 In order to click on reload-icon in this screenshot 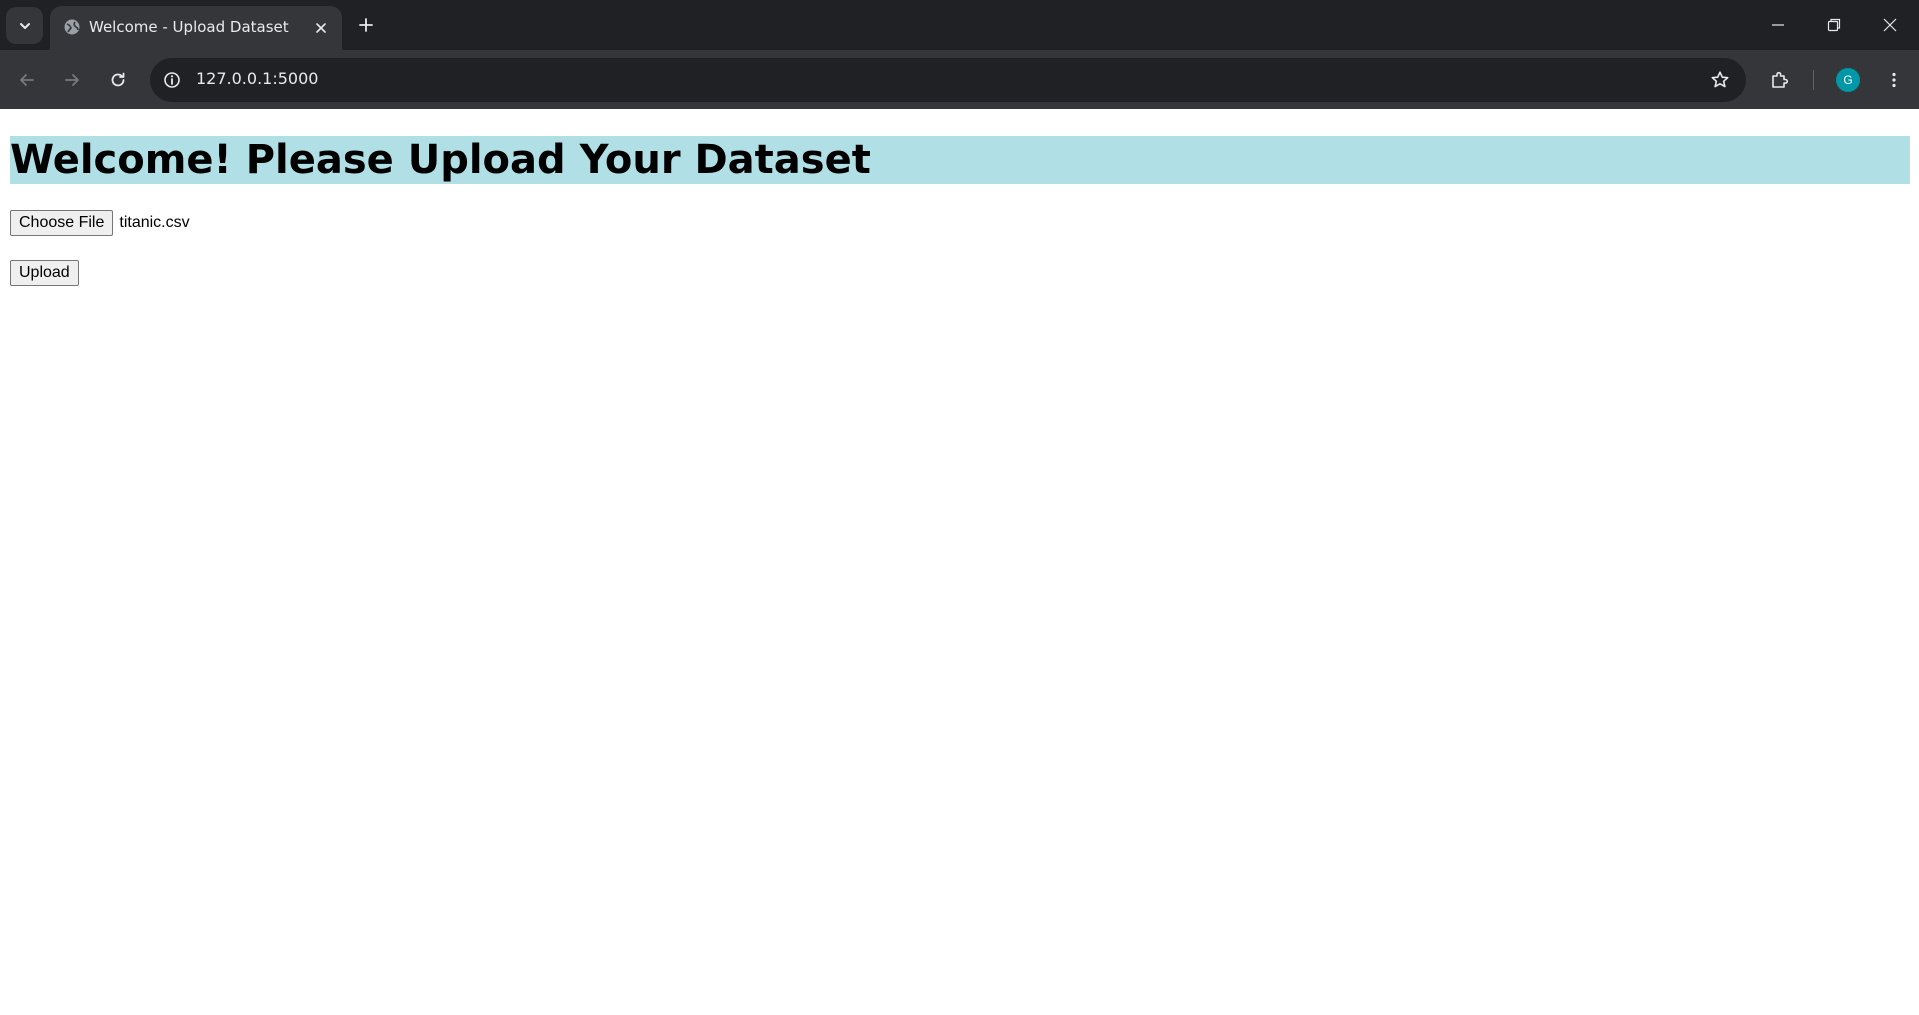, I will do `click(118, 79)`.